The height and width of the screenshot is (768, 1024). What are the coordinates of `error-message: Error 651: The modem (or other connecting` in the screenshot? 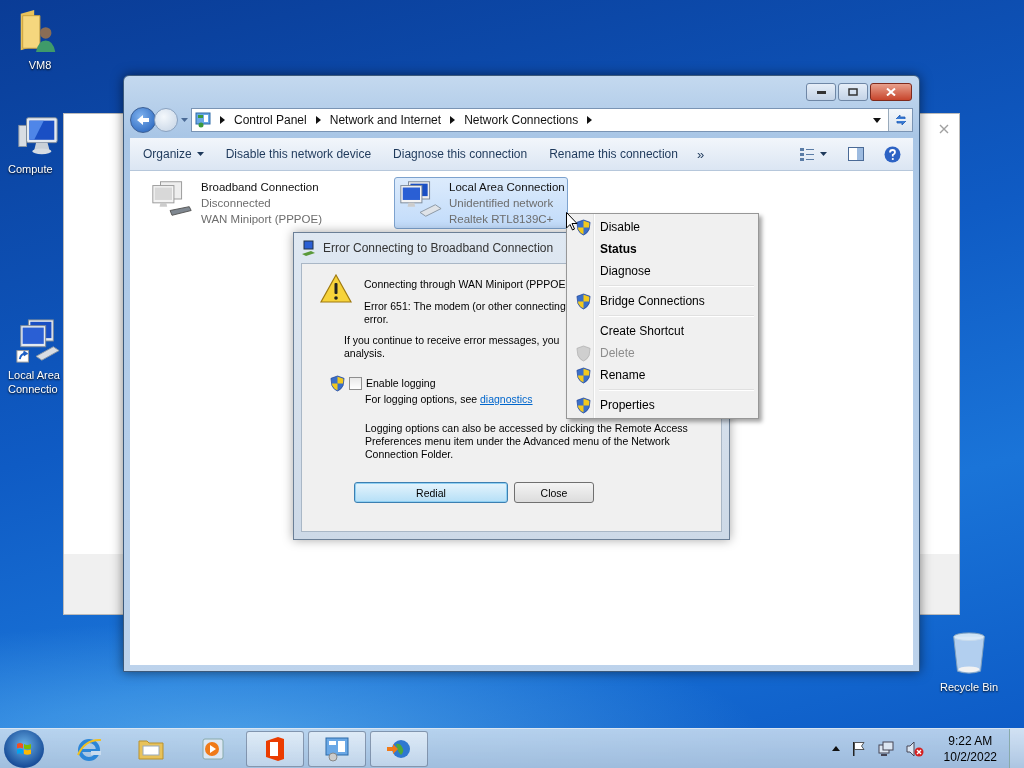 It's located at (465, 306).